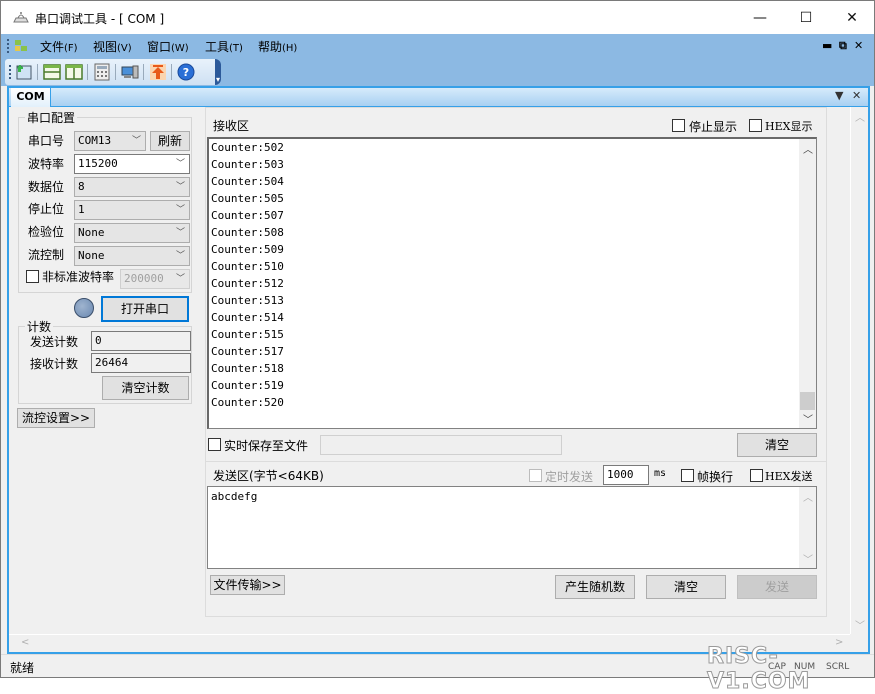  Describe the element at coordinates (46, 141) in the screenshot. I see `port-label: 串口号` at that location.